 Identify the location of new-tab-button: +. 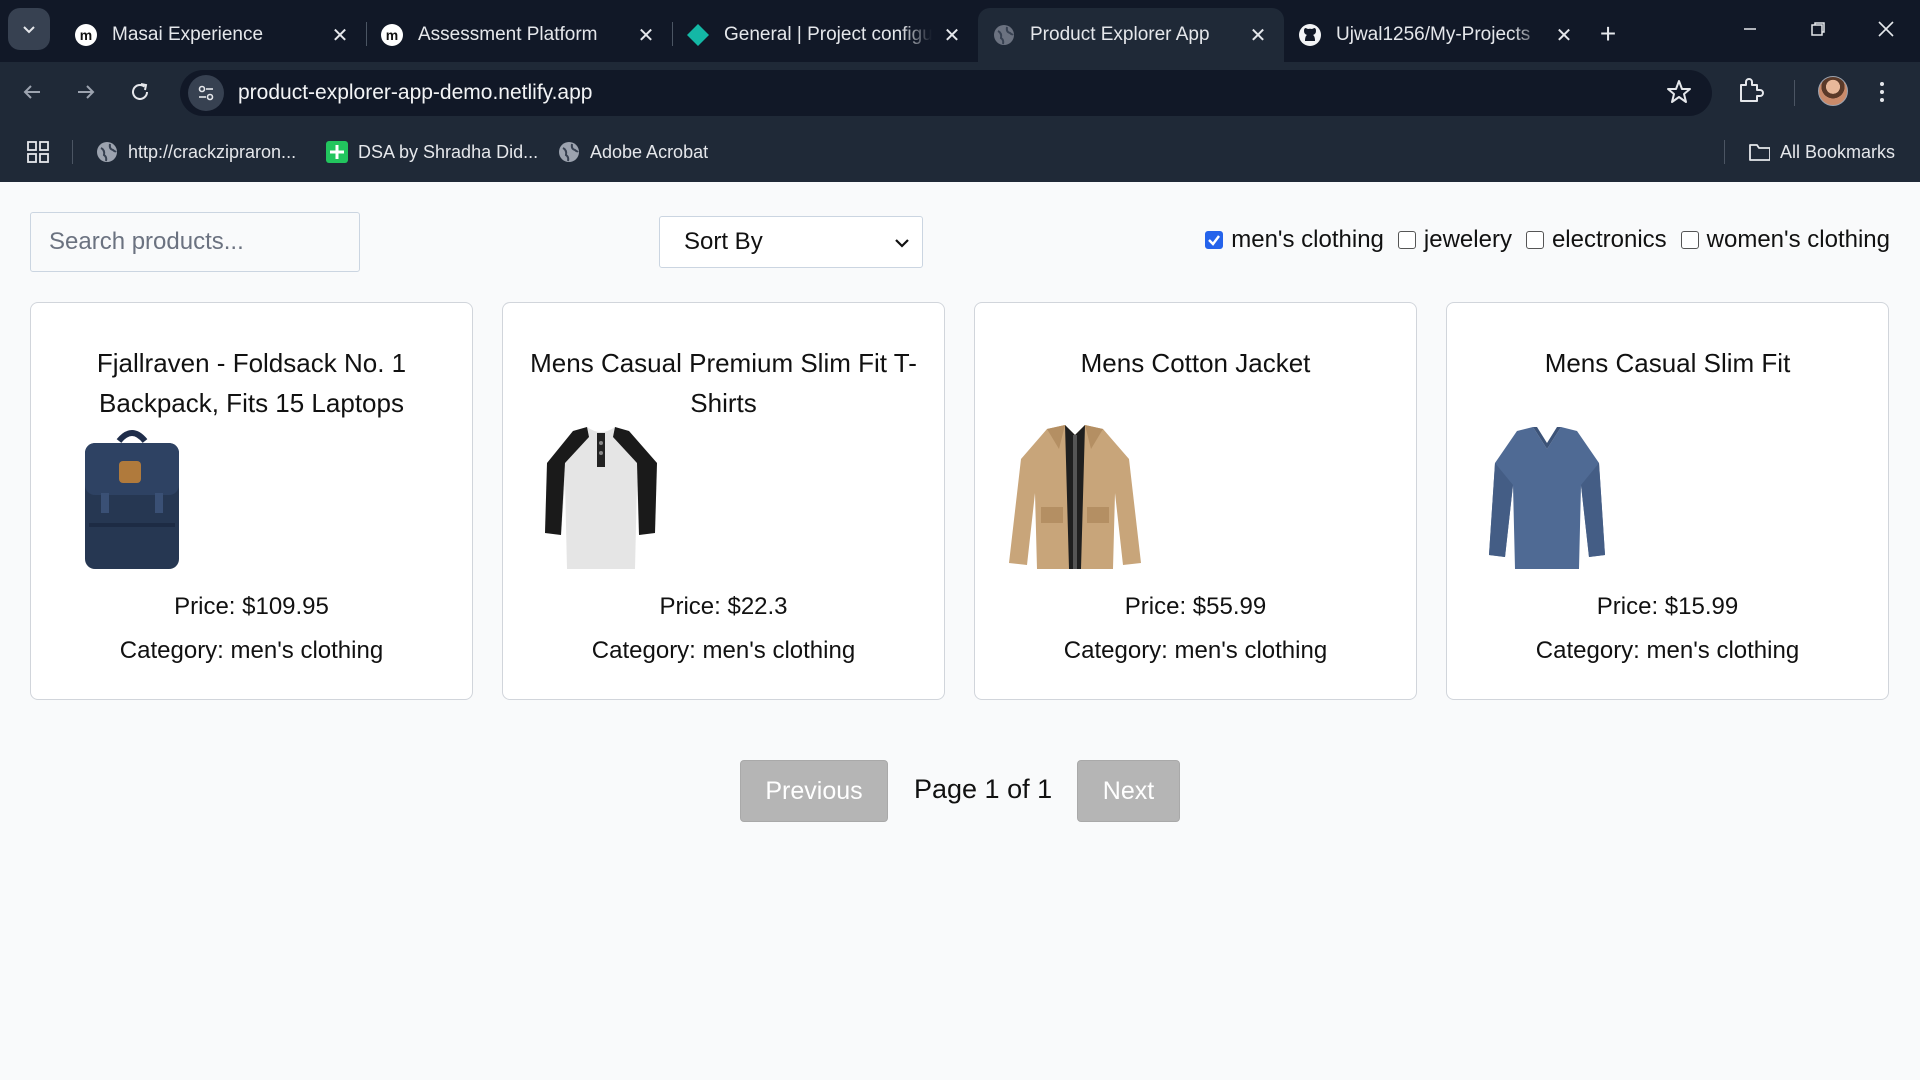
(1608, 34).